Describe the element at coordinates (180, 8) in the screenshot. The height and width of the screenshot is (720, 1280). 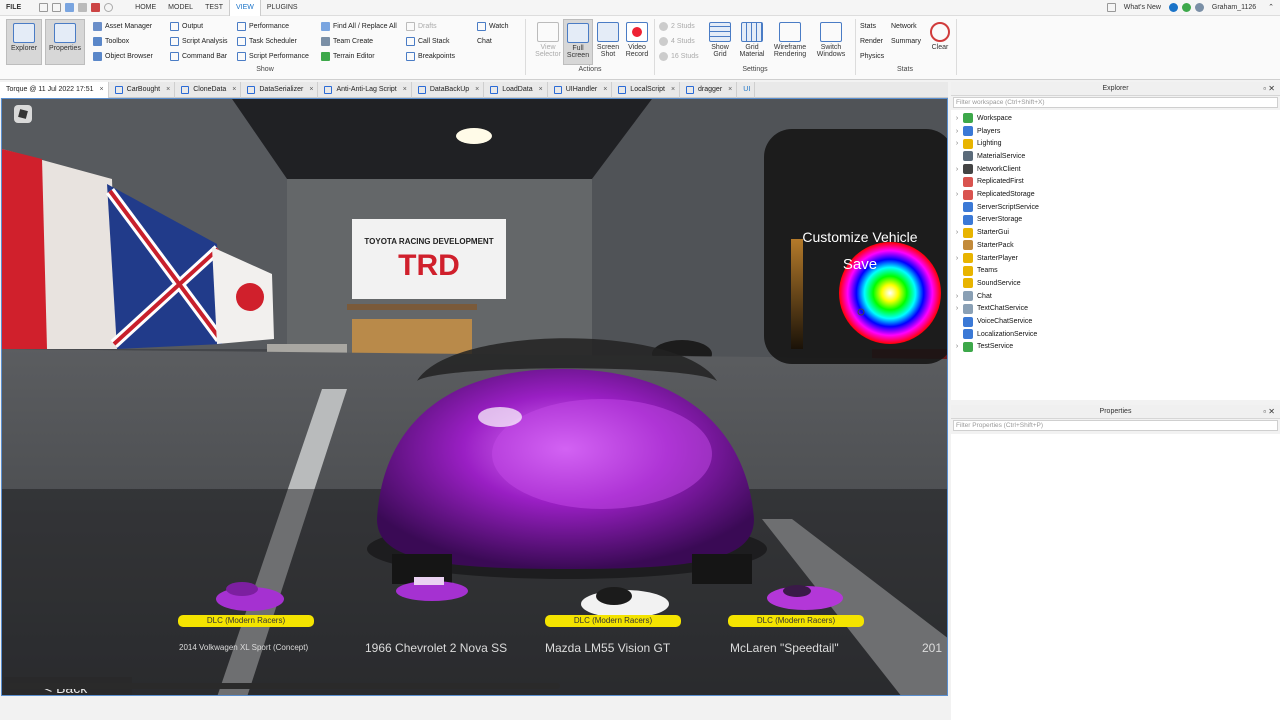
I see `tab-model: MODEL` at that location.